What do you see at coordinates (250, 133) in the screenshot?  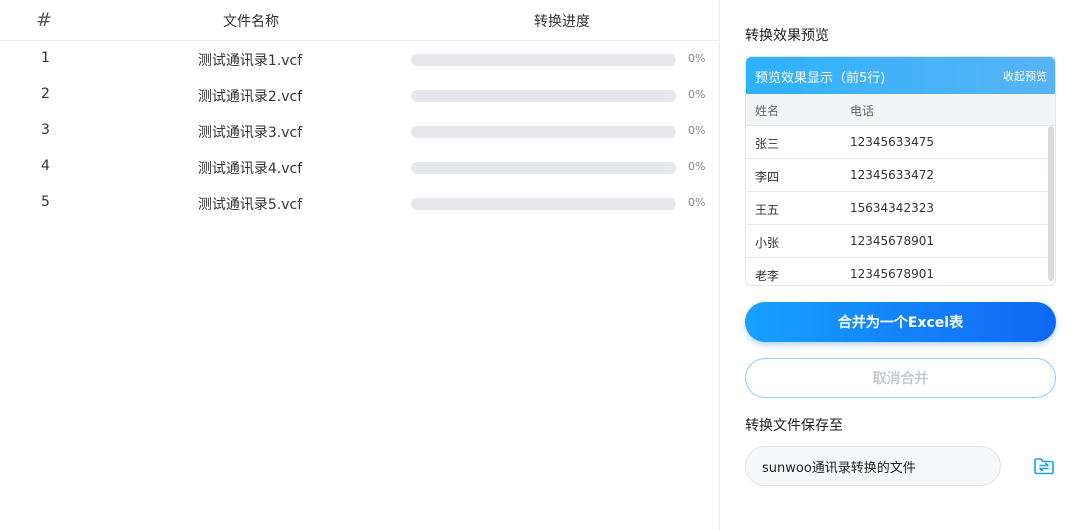 I see `file-name: 测试通讯录3.vcf` at bounding box center [250, 133].